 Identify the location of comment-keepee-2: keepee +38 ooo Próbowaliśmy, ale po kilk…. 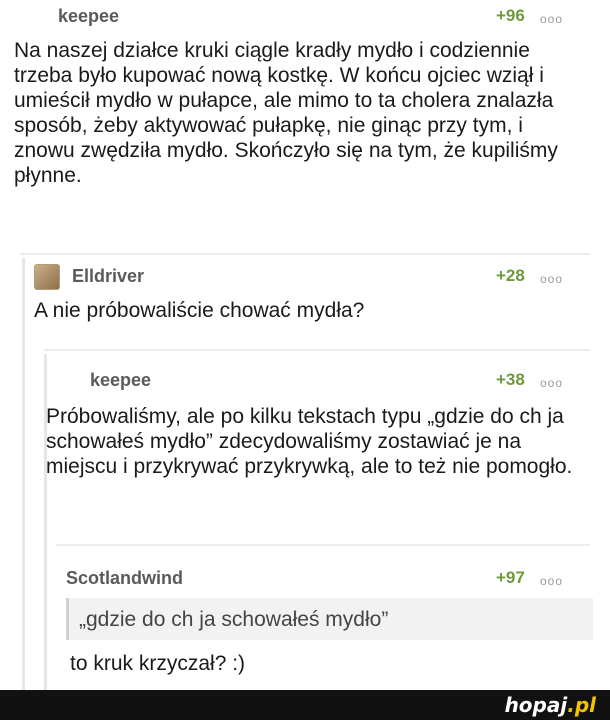
(320, 423).